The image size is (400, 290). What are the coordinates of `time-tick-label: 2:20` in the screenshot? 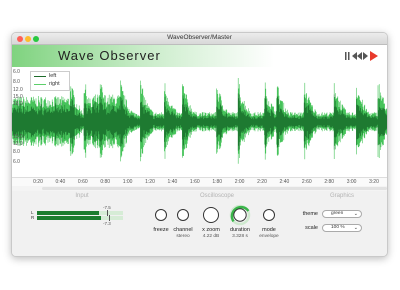 It's located at (262, 182).